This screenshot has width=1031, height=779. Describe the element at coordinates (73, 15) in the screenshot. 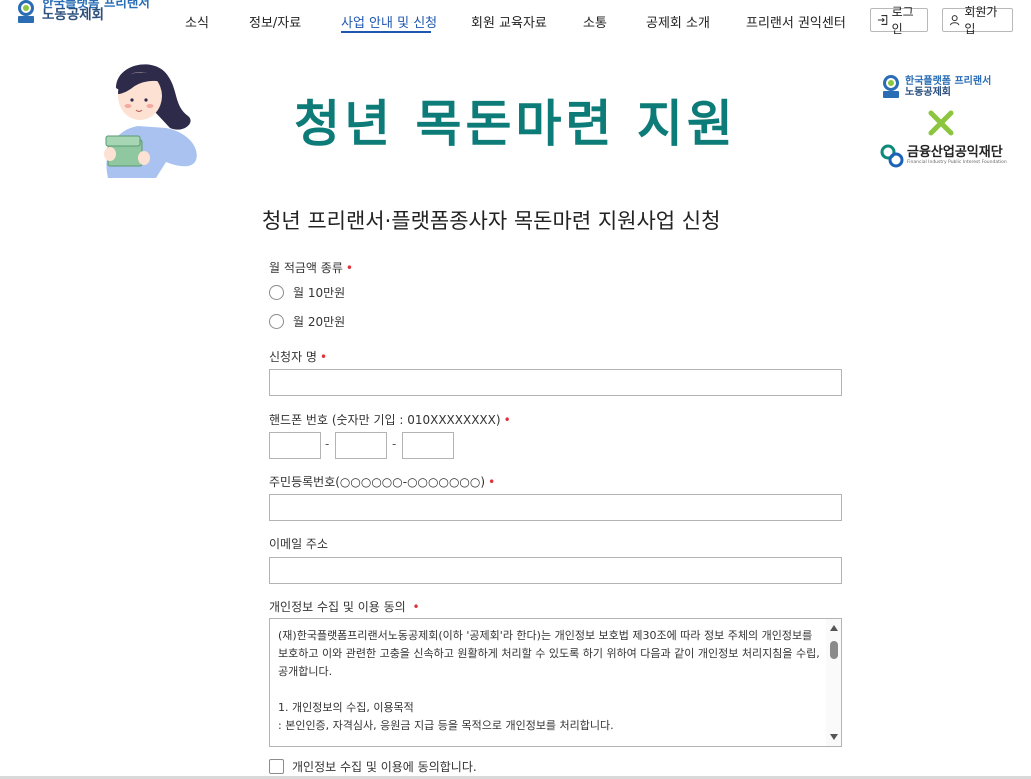

I see `logo-line2: 노동공제회` at that location.